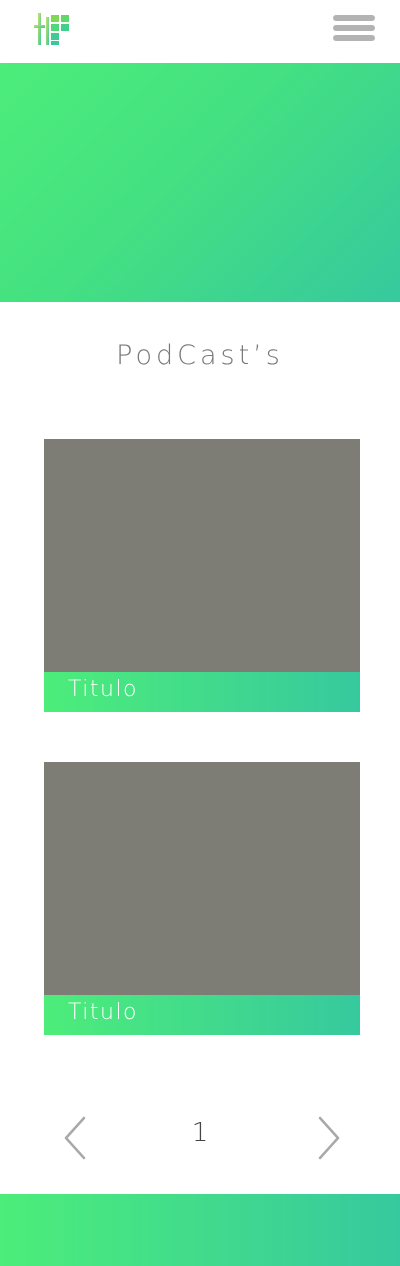  I want to click on logo-icon, so click(54, 30).